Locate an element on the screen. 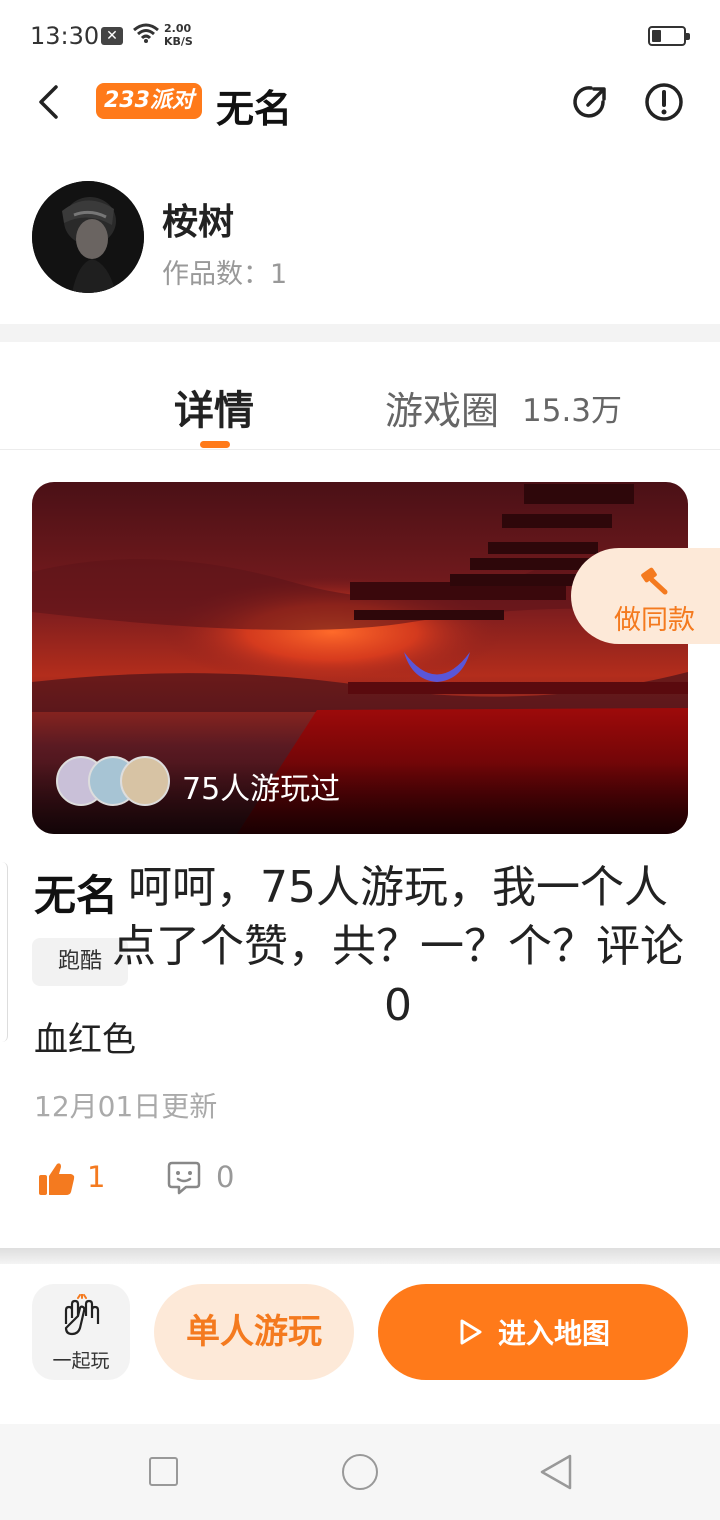  works-count: 1 is located at coordinates (279, 274).